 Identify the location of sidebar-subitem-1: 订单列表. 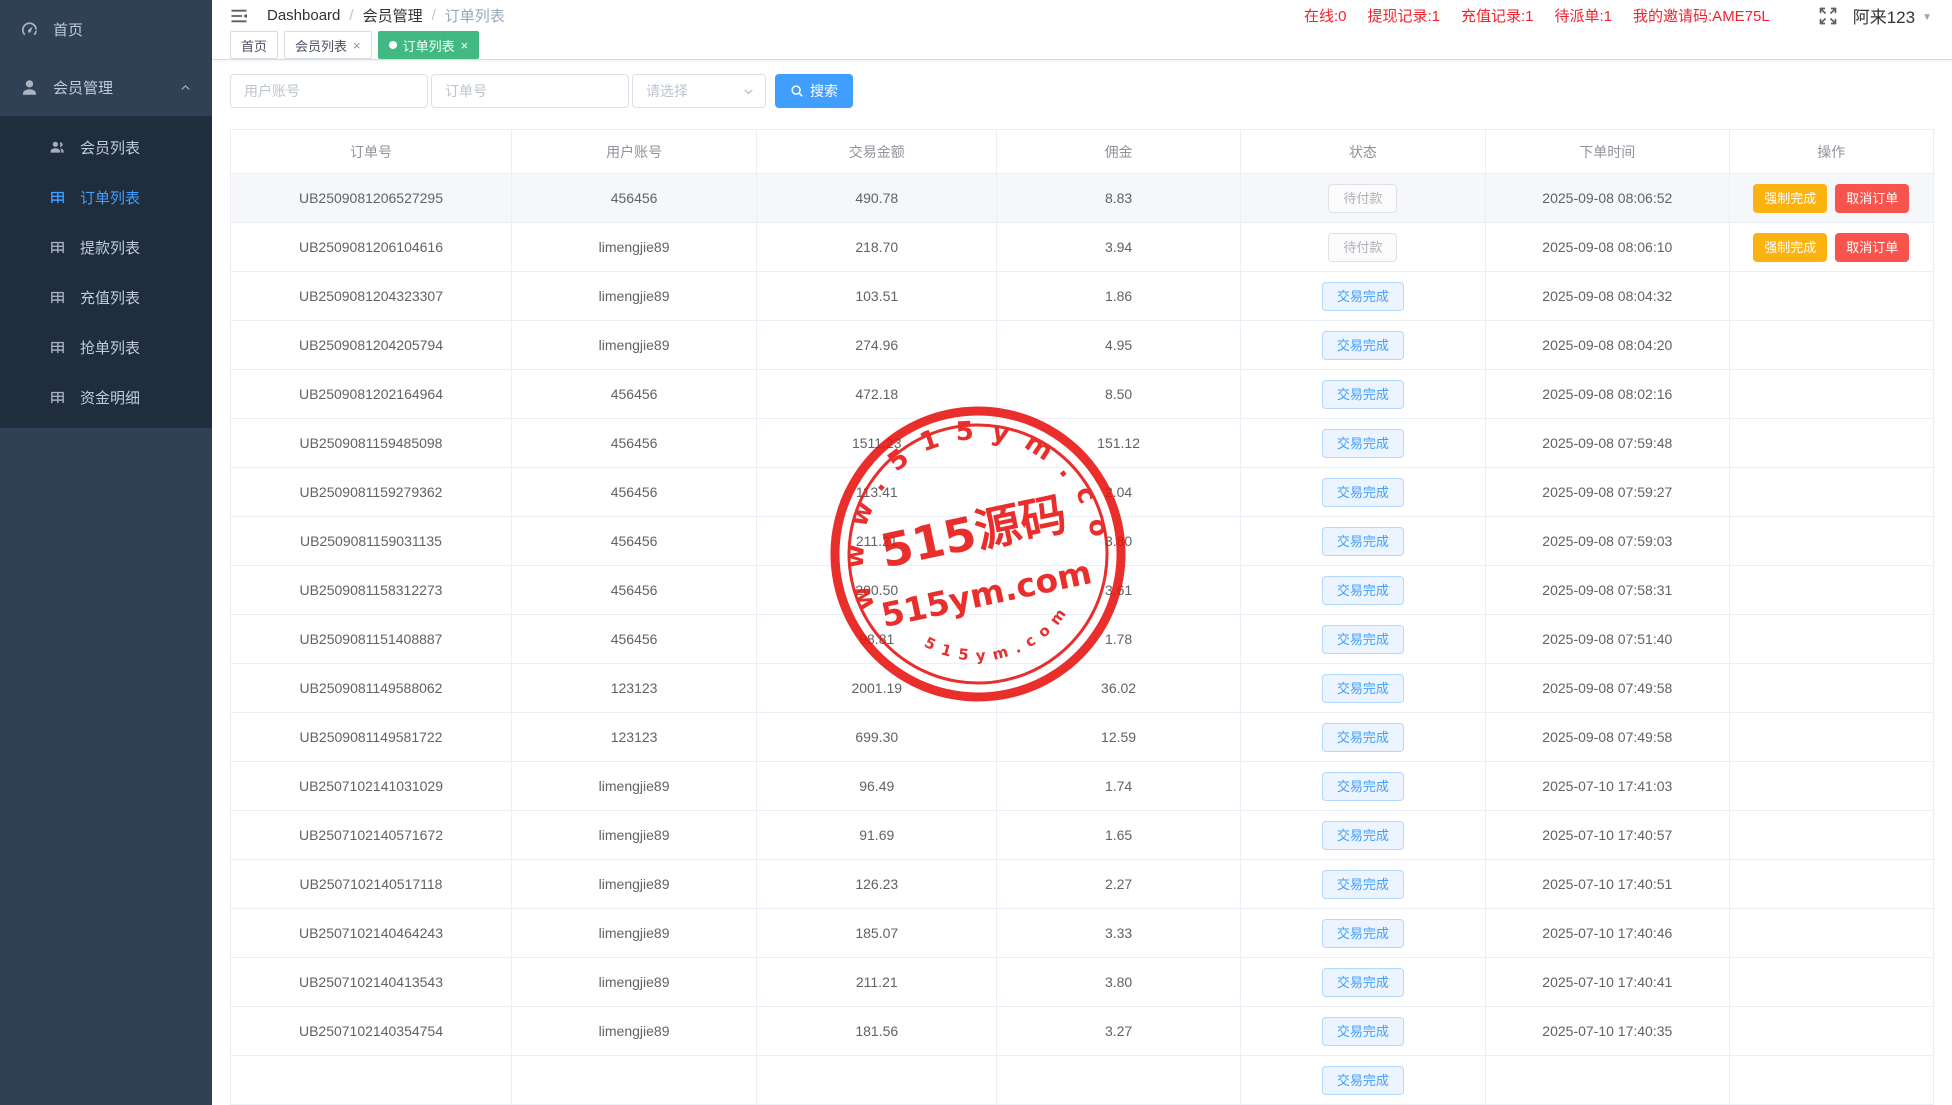
(106, 197).